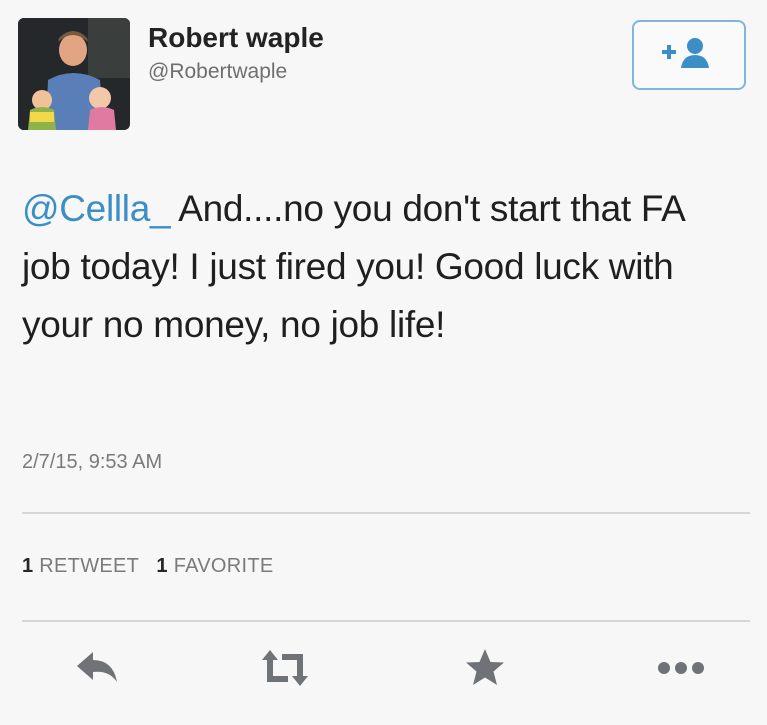 The image size is (767, 725). I want to click on more-icon, so click(681, 670).